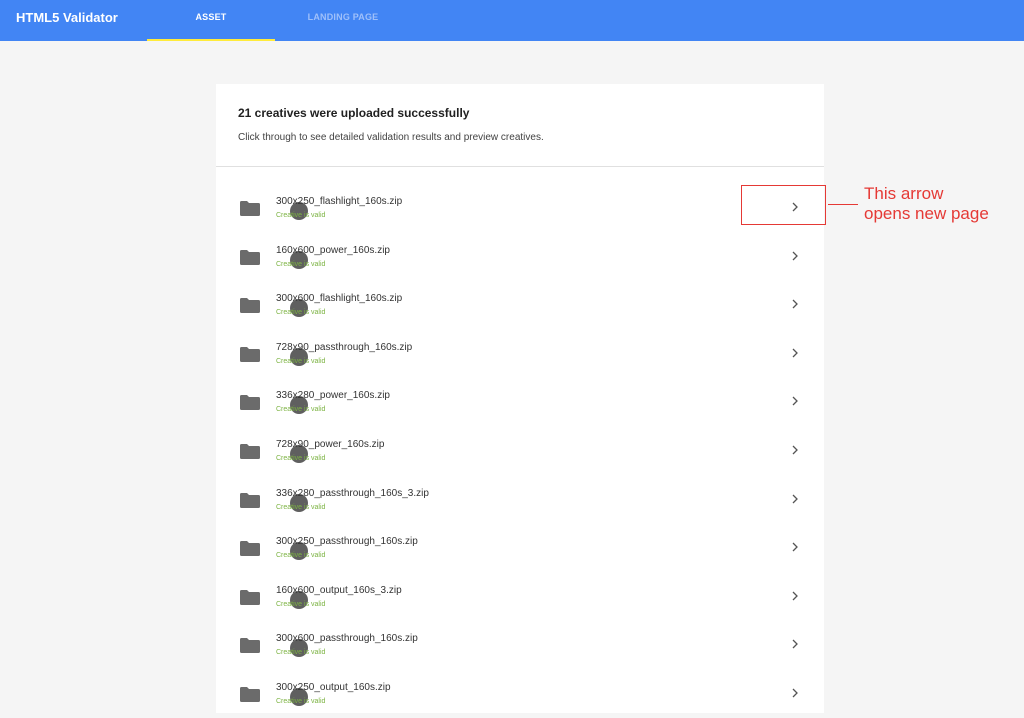  I want to click on app-title: HTML5 Validator, so click(67, 17).